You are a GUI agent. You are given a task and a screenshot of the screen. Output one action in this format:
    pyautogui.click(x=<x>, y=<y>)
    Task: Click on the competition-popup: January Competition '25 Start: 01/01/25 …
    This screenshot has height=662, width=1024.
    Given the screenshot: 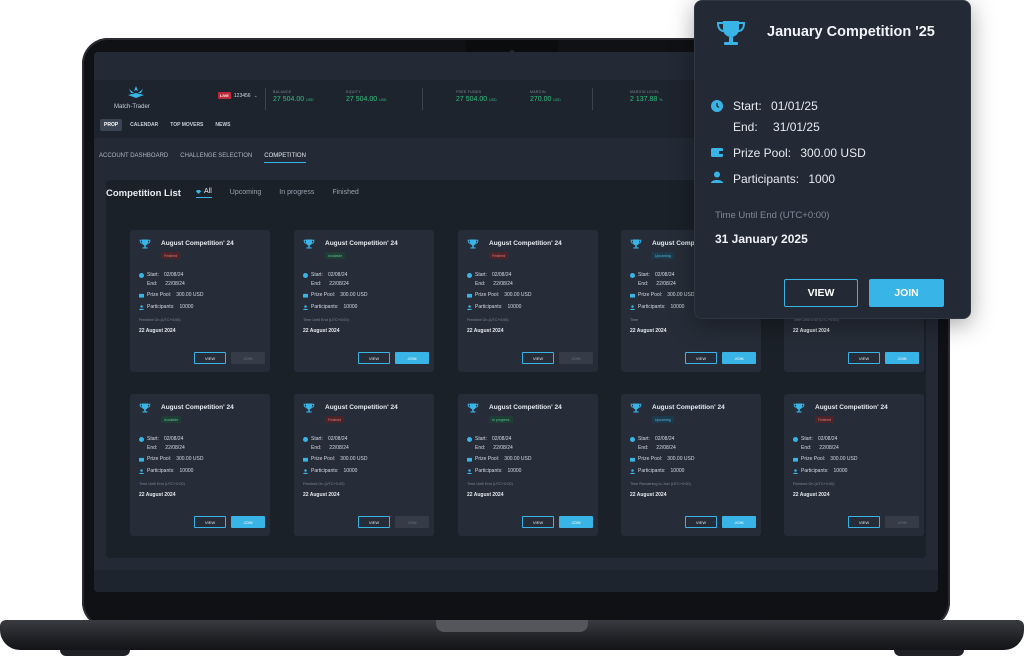 What is the action you would take?
    pyautogui.click(x=832, y=159)
    